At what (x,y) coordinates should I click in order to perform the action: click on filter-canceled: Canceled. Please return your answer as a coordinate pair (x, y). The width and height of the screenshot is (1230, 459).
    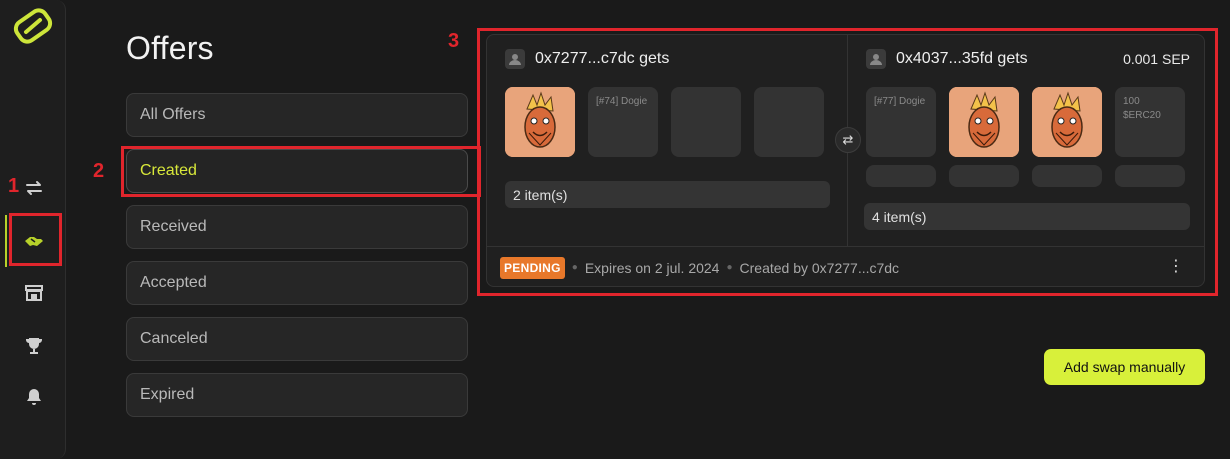
    Looking at the image, I should click on (297, 339).